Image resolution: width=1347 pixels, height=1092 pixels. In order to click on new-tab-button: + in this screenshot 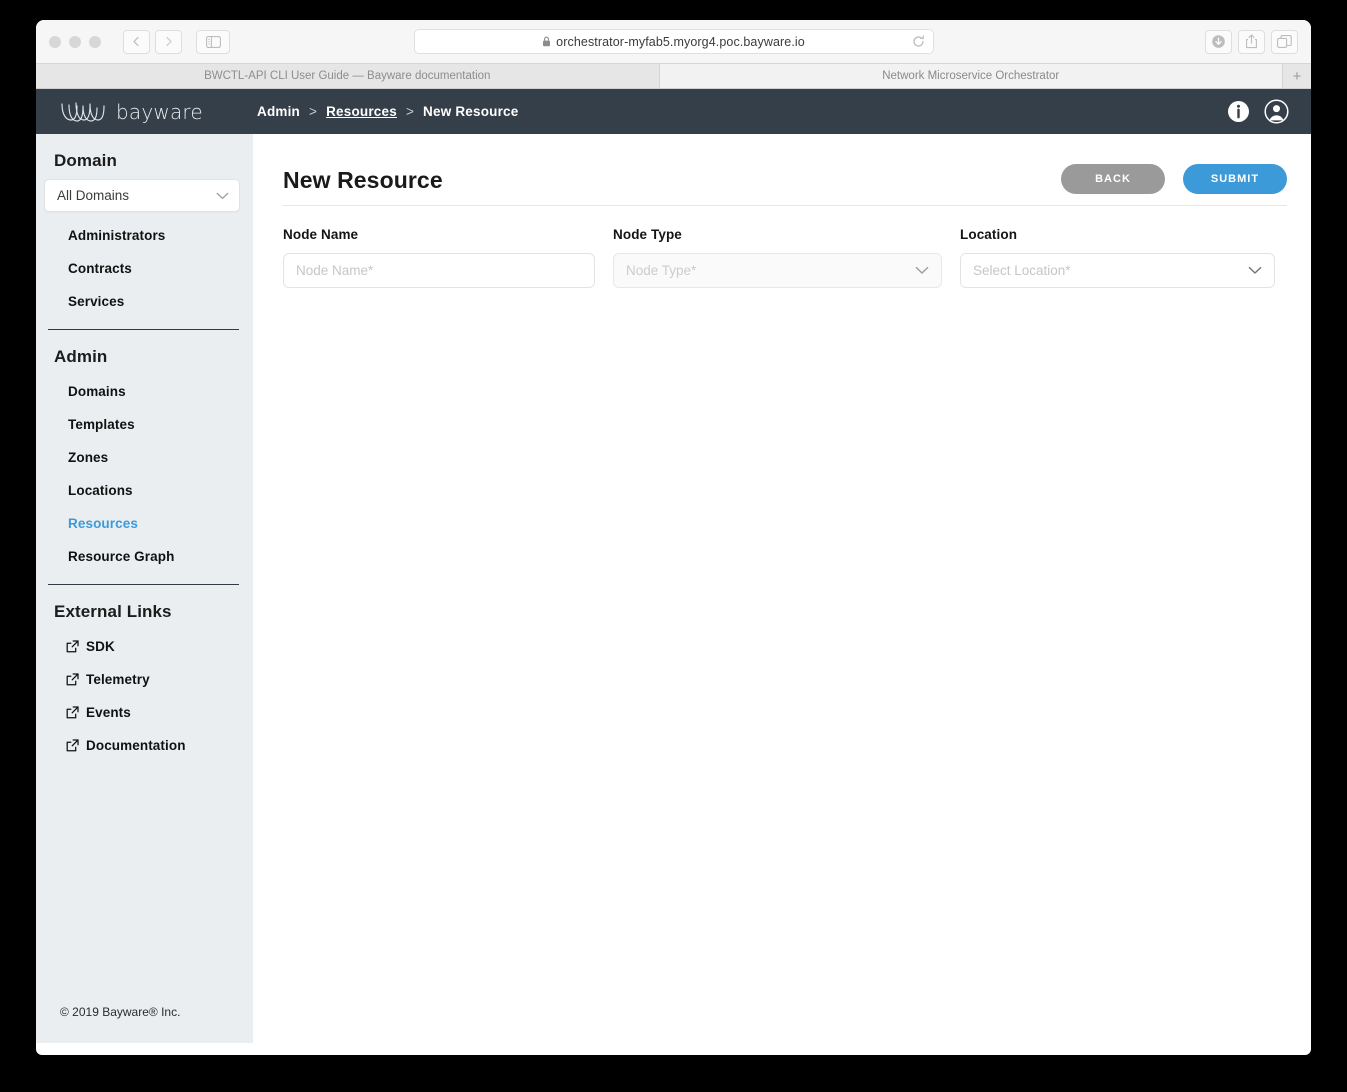, I will do `click(1297, 76)`.